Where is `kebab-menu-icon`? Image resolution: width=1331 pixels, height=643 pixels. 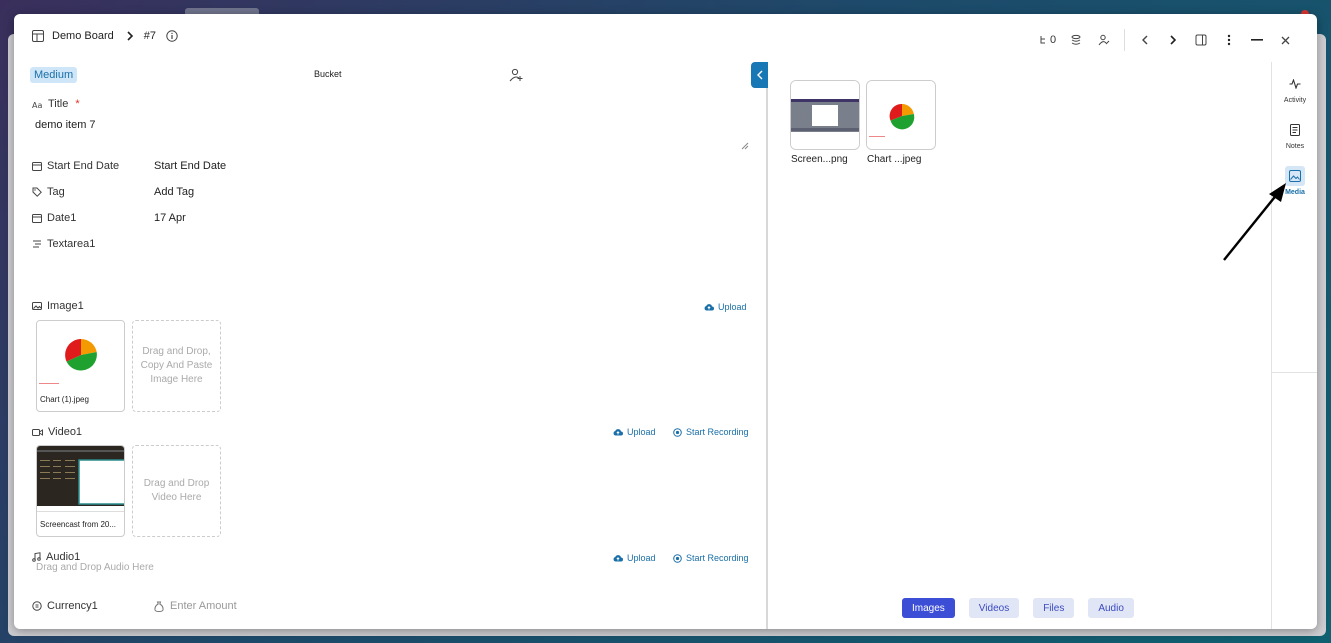
kebab-menu-icon is located at coordinates (1229, 40).